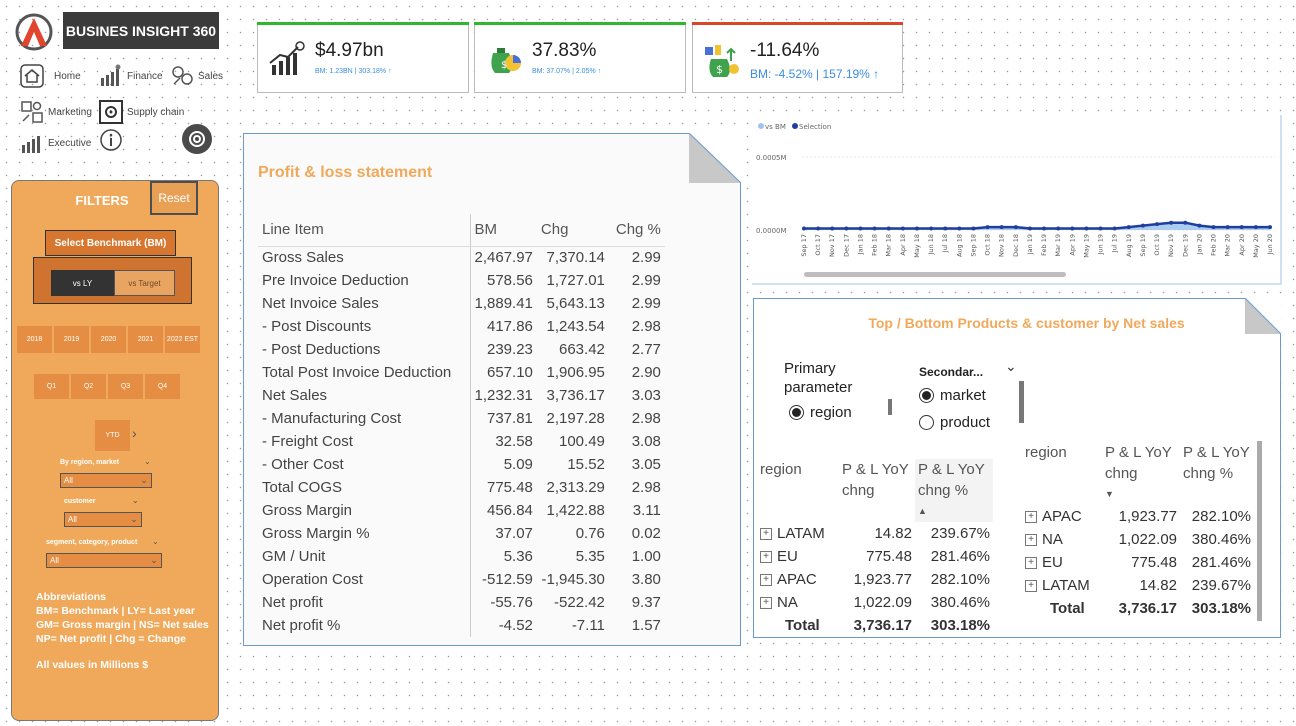 Image resolution: width=1296 pixels, height=726 pixels. What do you see at coordinates (1021, 402) in the screenshot?
I see `secondary-scrollbar` at bounding box center [1021, 402].